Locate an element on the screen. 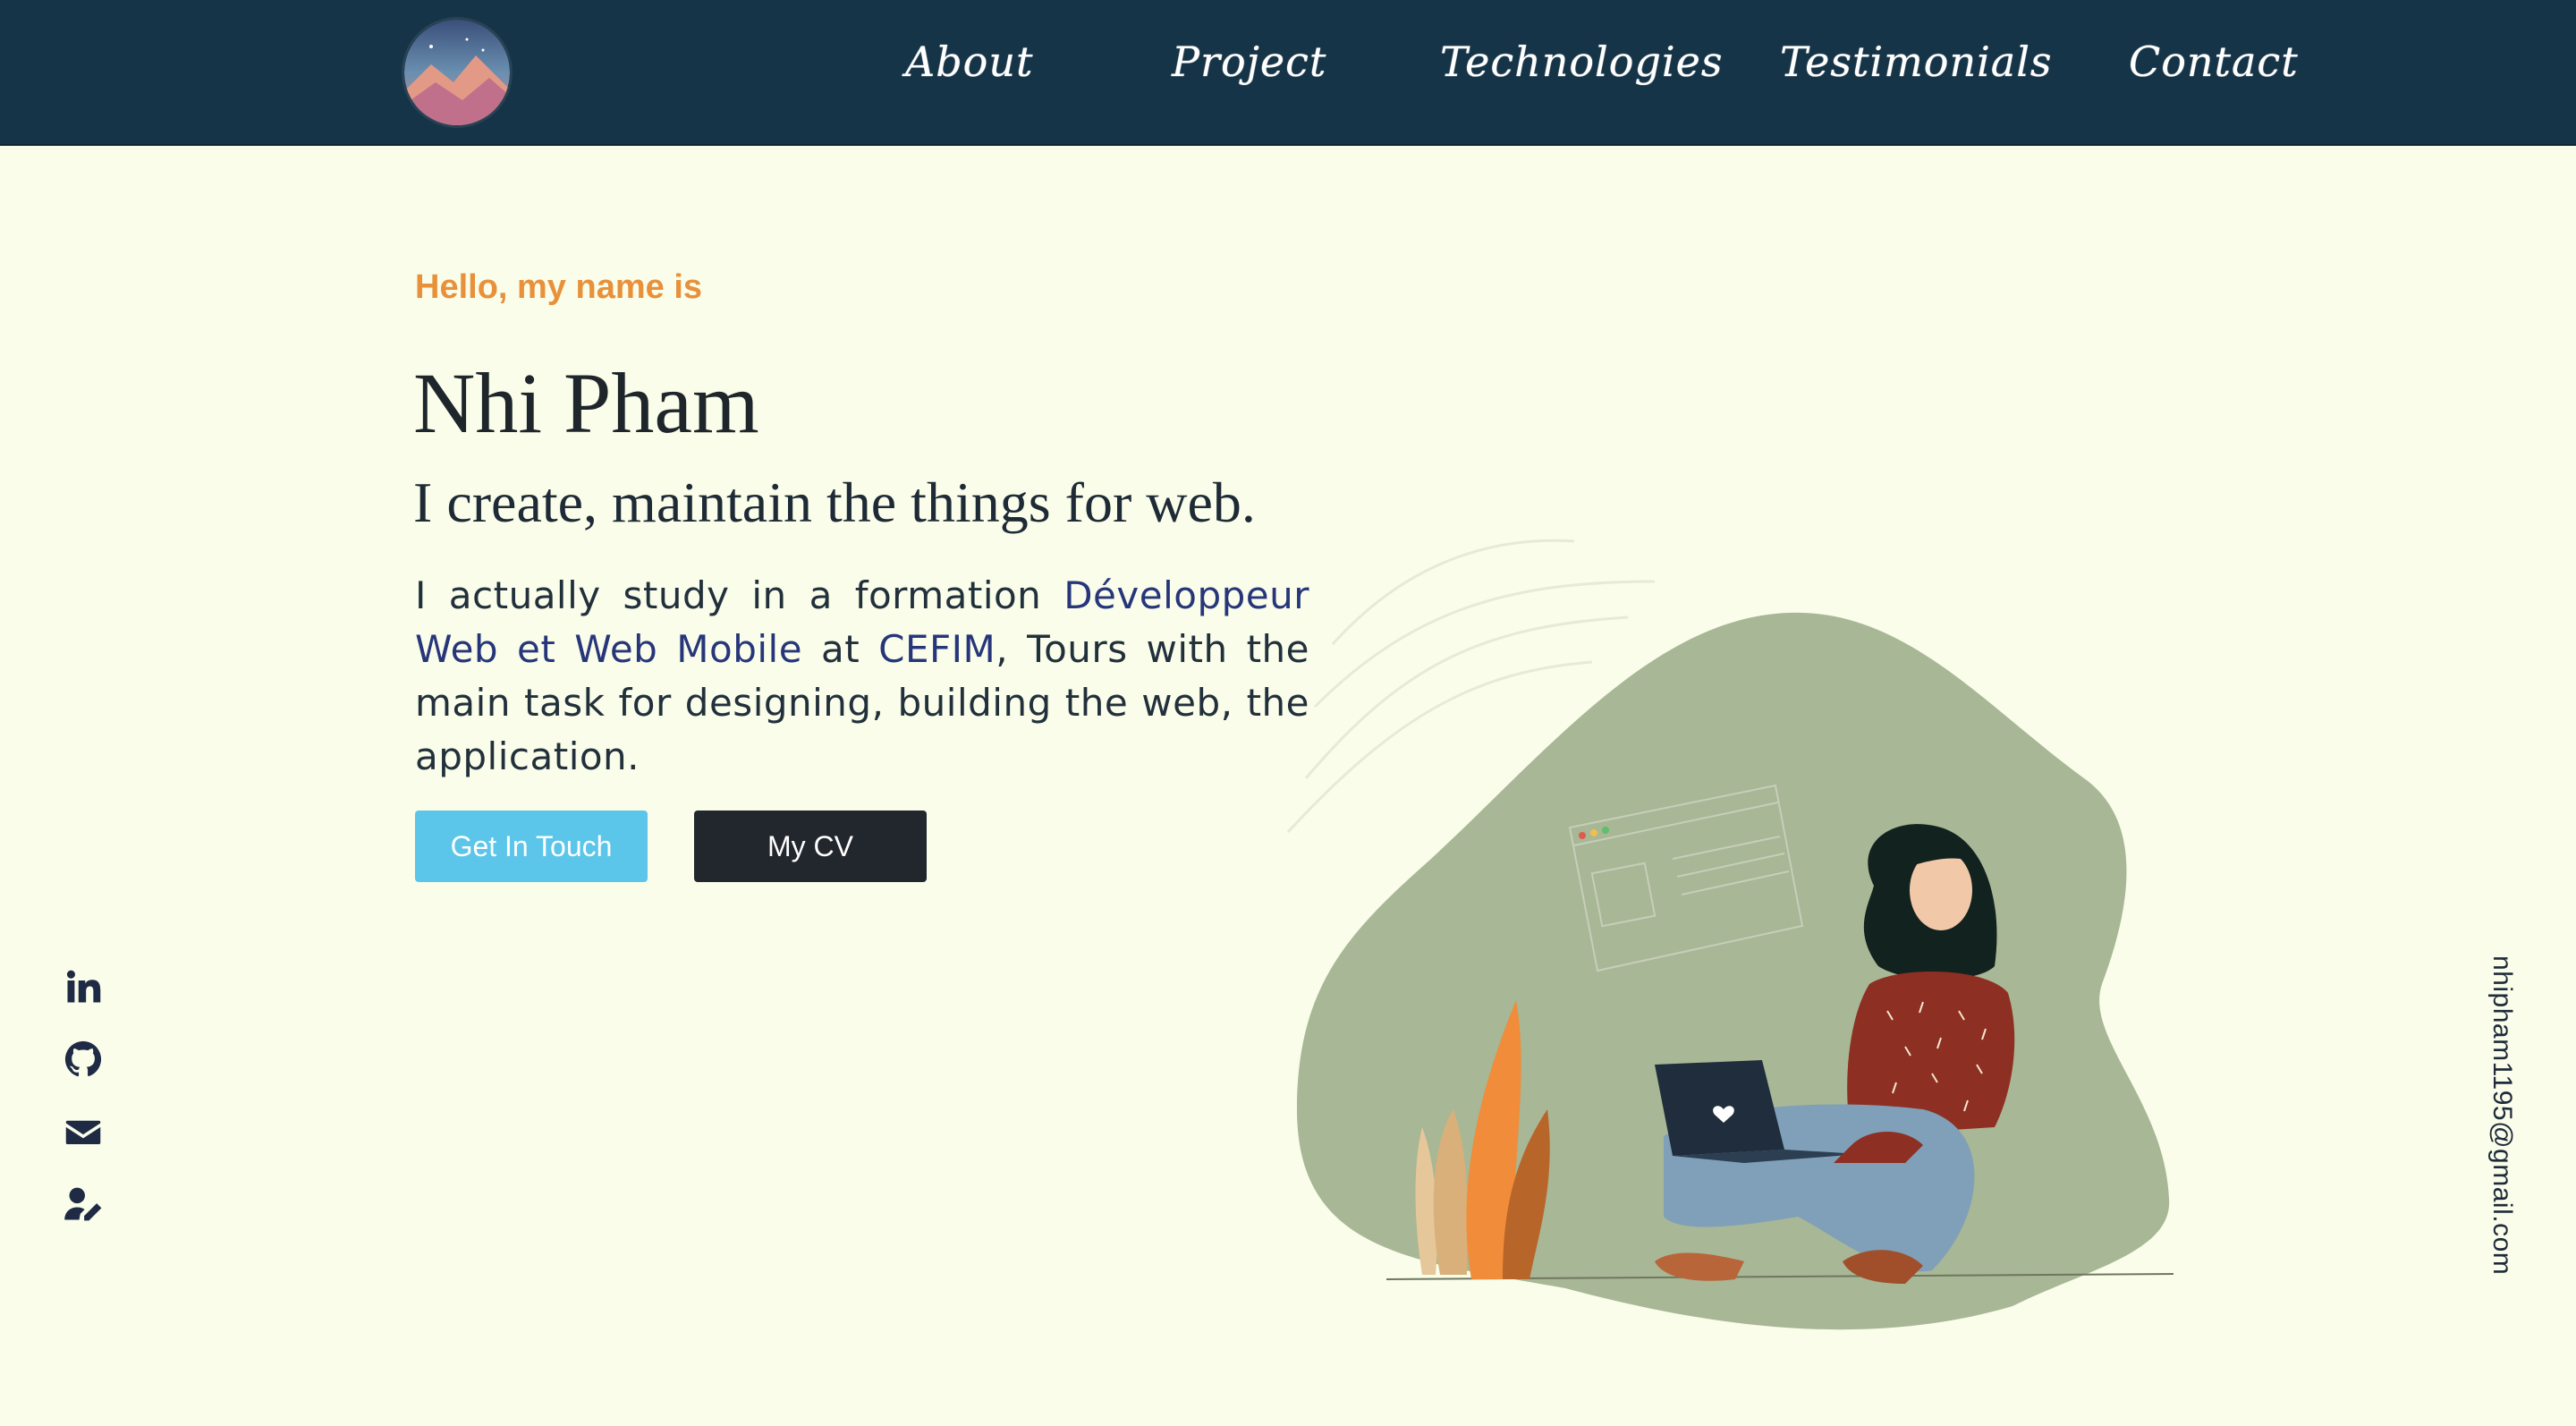 Image resolution: width=2576 pixels, height=1426 pixels. email-link: nhipham1195@gmail.com is located at coordinates (2490, 1115).